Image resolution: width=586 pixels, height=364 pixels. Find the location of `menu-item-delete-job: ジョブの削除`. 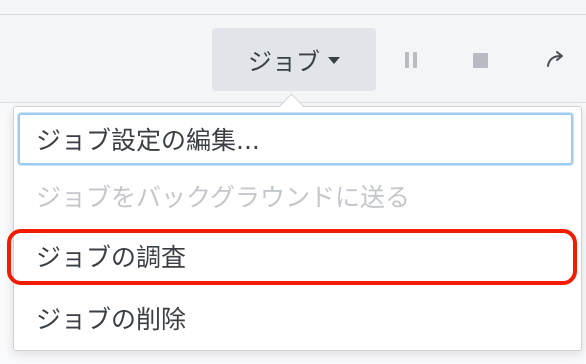

menu-item-delete-job: ジョブの削除 is located at coordinates (295, 318).